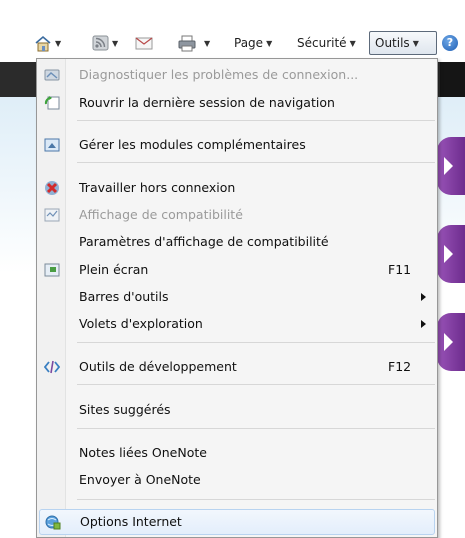 The image size is (465, 538). I want to click on reopen-session-icon, so click(52, 103).